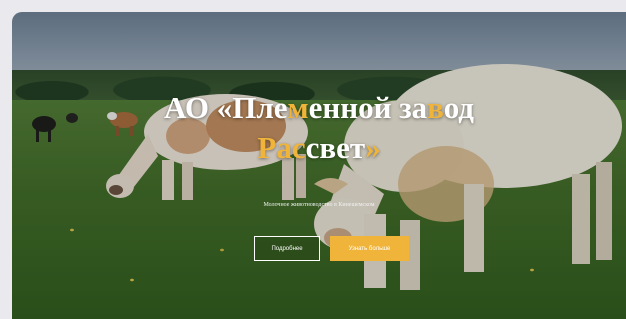 The image size is (626, 319). I want to click on title-accent-2: в, so click(435, 107).